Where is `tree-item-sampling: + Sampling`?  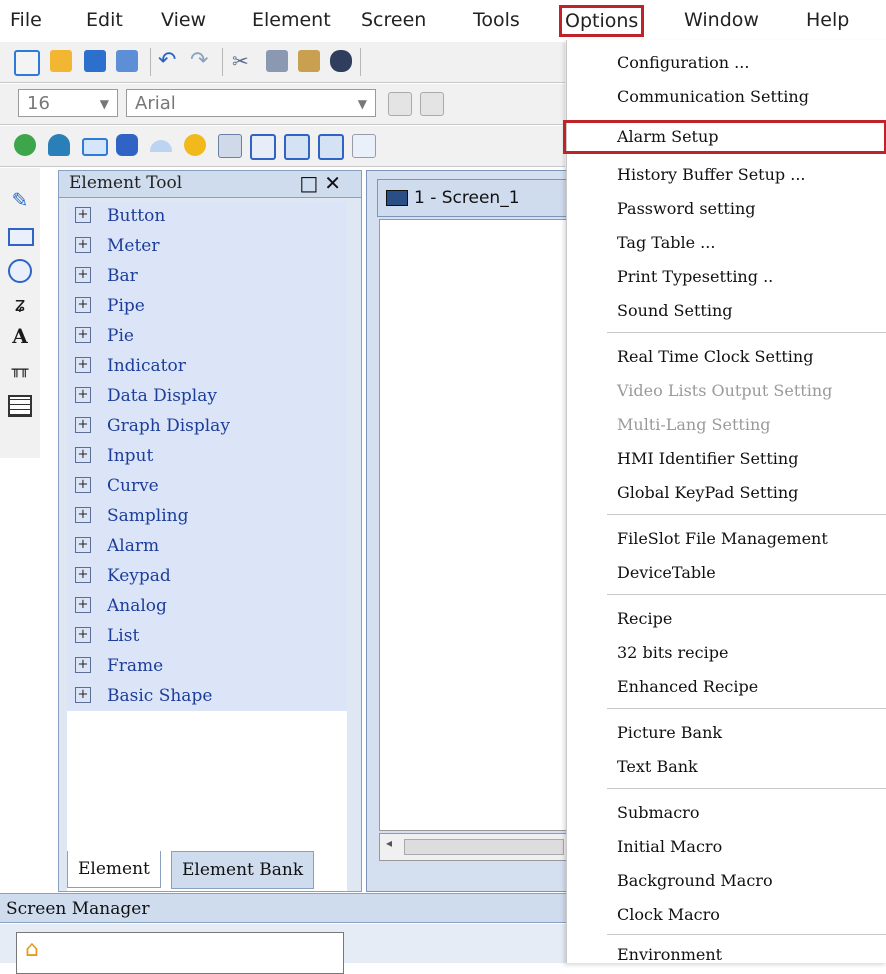
tree-item-sampling: + Sampling is located at coordinates (132, 516).